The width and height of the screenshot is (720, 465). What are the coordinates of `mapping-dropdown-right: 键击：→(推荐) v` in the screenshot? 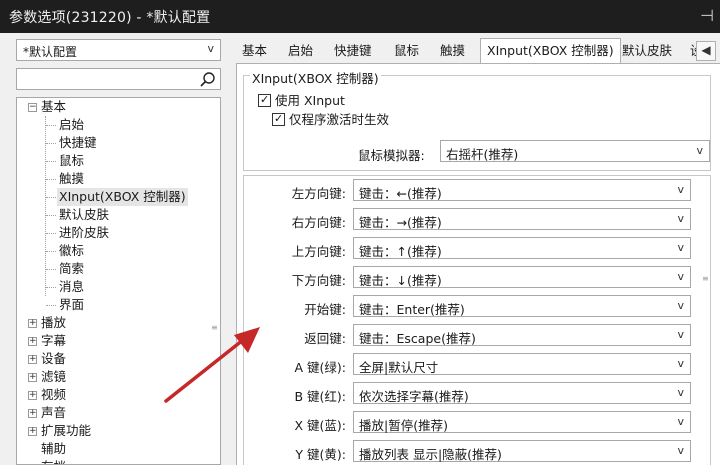 It's located at (522, 219).